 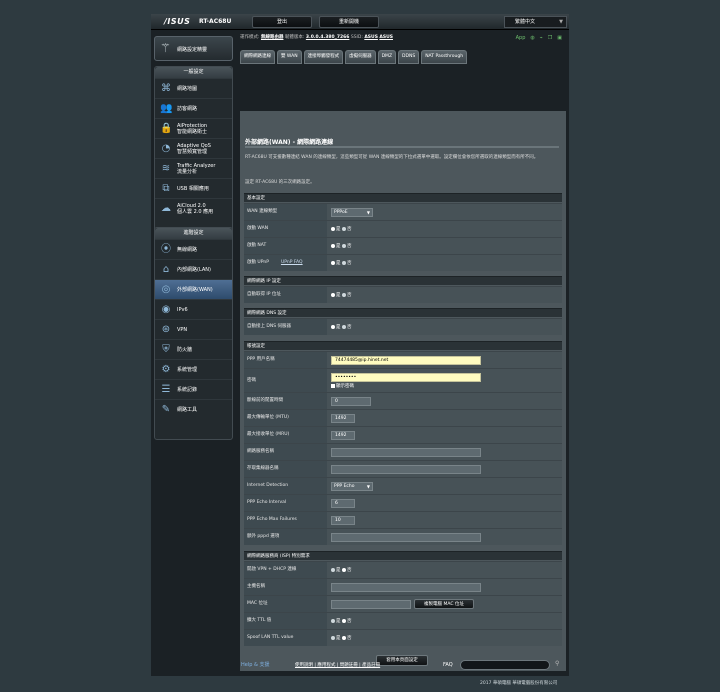 I want to click on globe-icon: ◍, so click(x=532, y=38).